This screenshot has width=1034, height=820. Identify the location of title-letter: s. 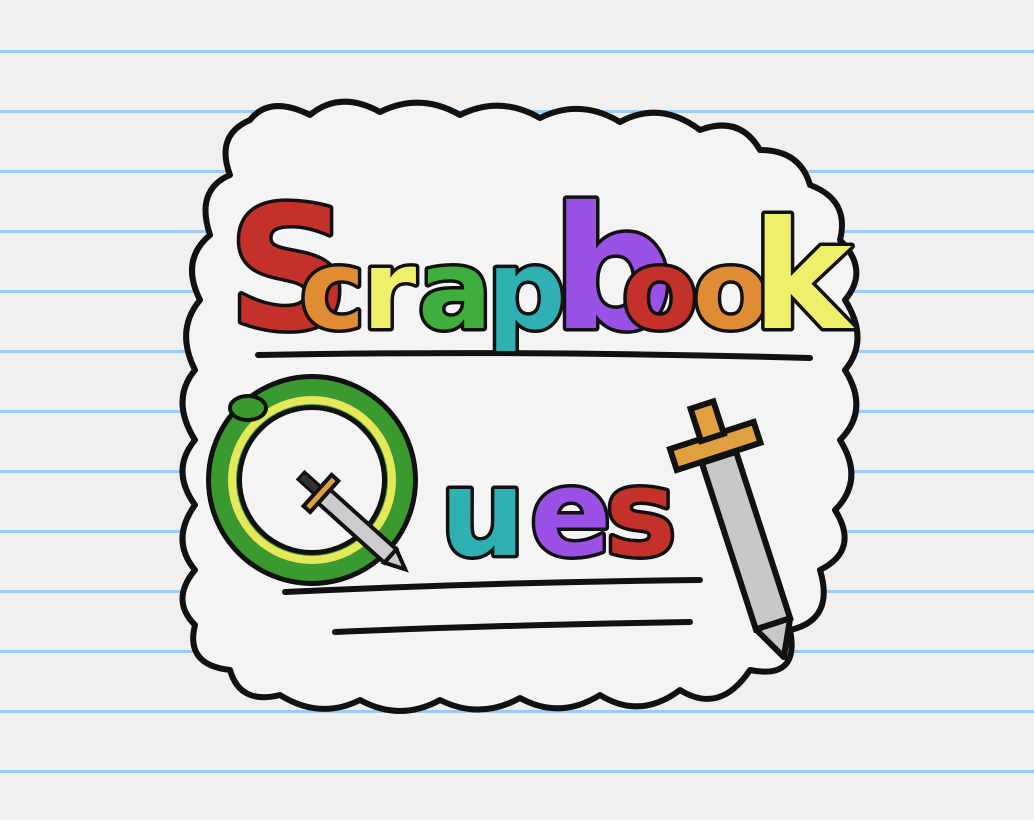
(640, 514).